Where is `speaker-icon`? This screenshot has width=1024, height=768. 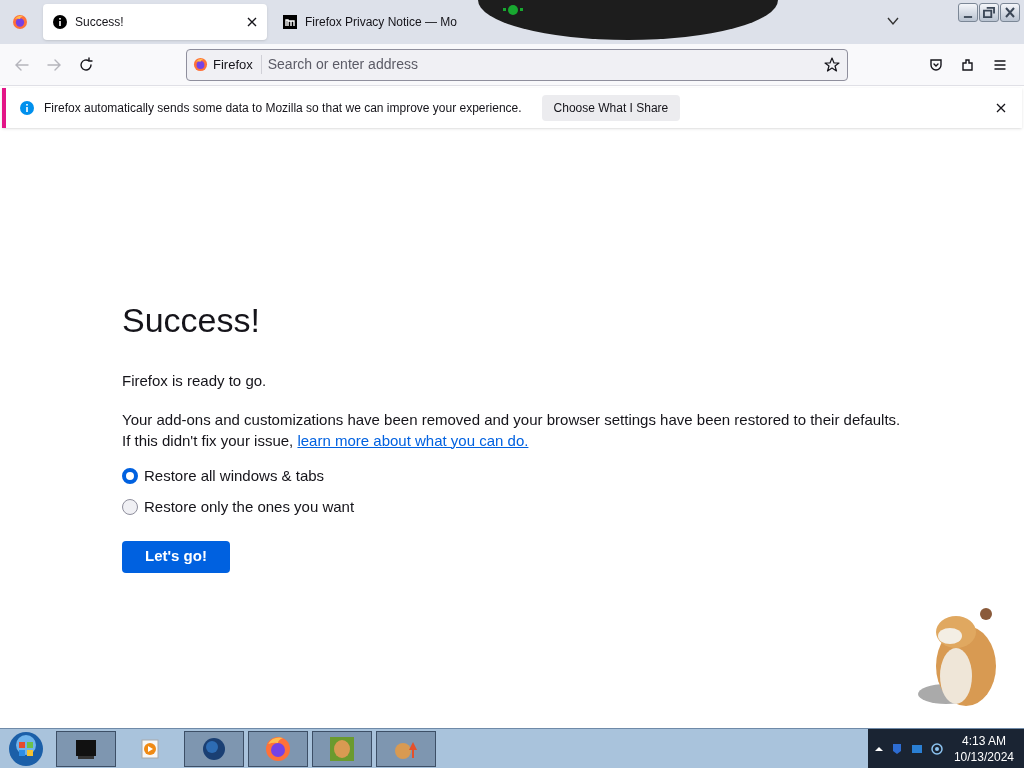 speaker-icon is located at coordinates (936, 748).